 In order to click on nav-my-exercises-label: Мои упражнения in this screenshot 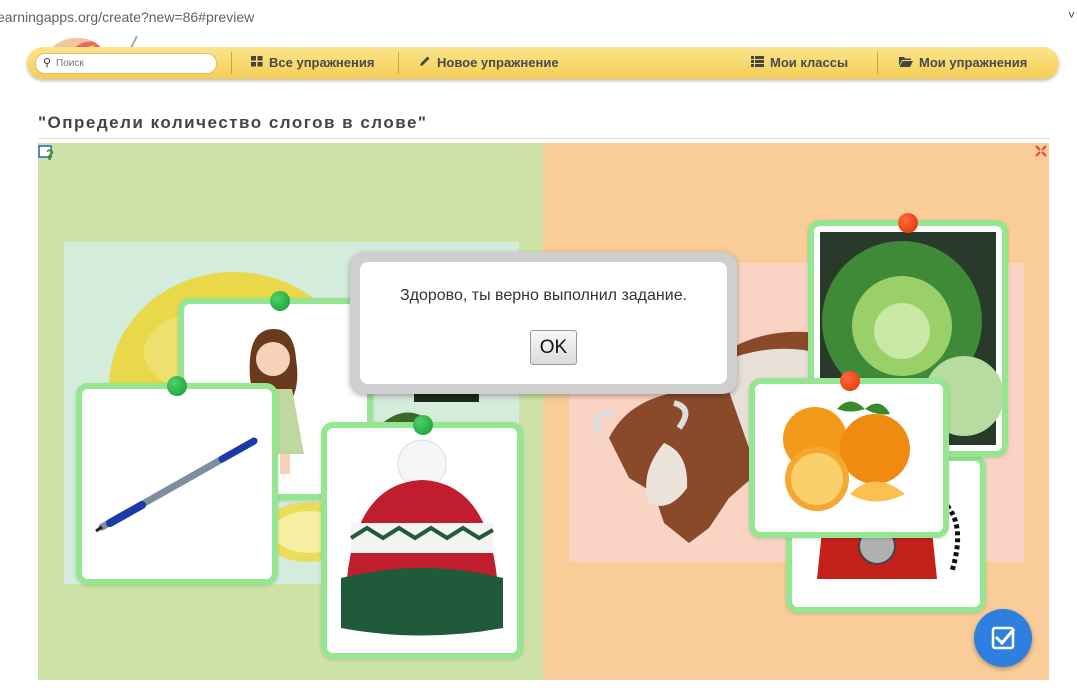, I will do `click(973, 62)`.